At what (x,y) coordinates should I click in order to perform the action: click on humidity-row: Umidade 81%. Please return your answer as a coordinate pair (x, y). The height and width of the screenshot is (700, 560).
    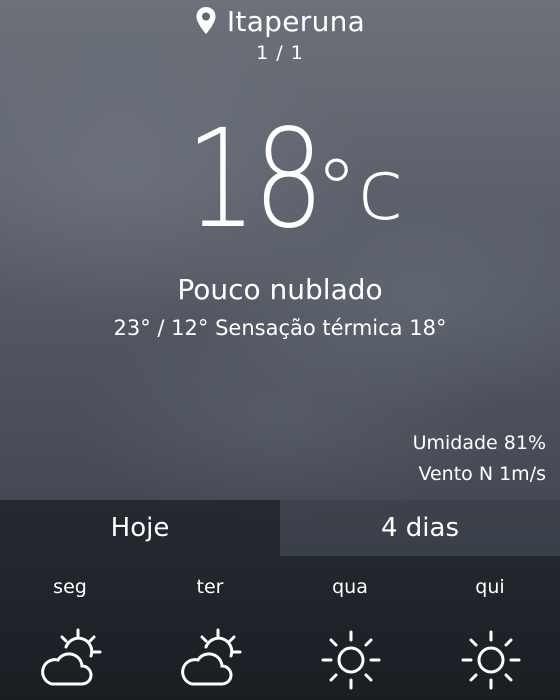
    Looking at the image, I should click on (479, 443).